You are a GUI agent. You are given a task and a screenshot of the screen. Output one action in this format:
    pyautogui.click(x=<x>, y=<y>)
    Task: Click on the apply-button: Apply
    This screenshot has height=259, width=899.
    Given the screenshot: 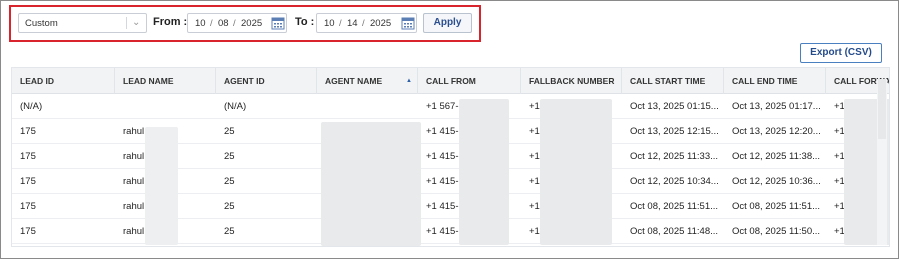 What is the action you would take?
    pyautogui.click(x=447, y=23)
    